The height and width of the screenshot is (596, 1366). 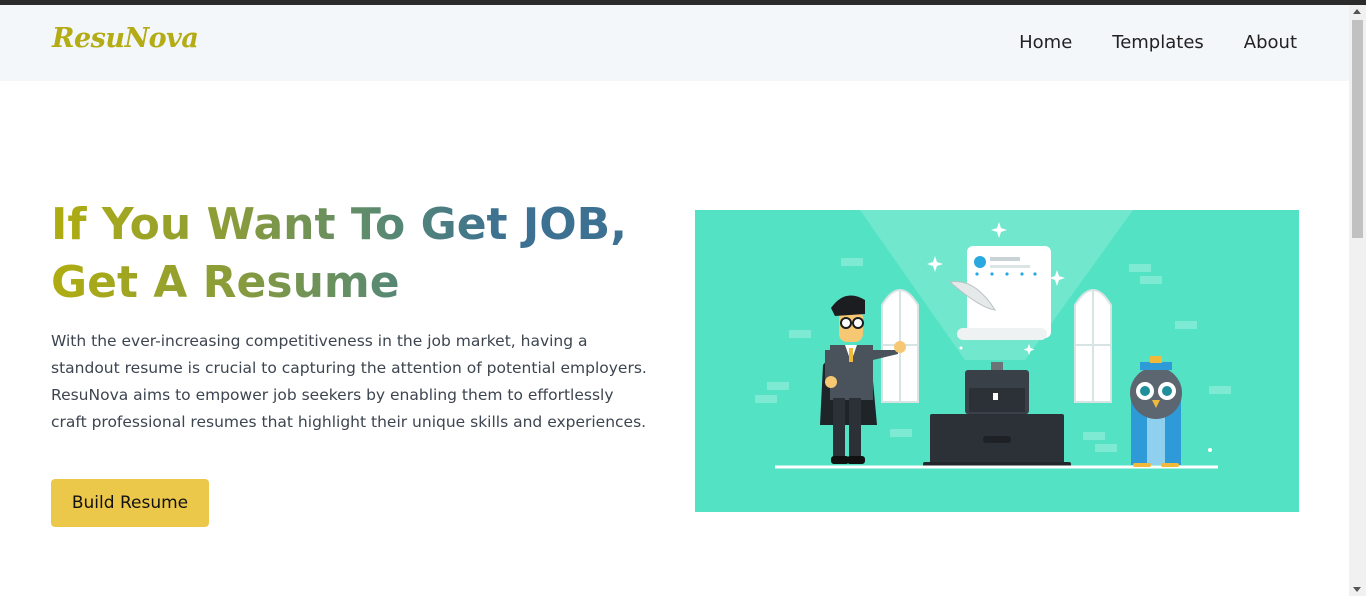 I want to click on scroll-thumb, so click(x=1357, y=129).